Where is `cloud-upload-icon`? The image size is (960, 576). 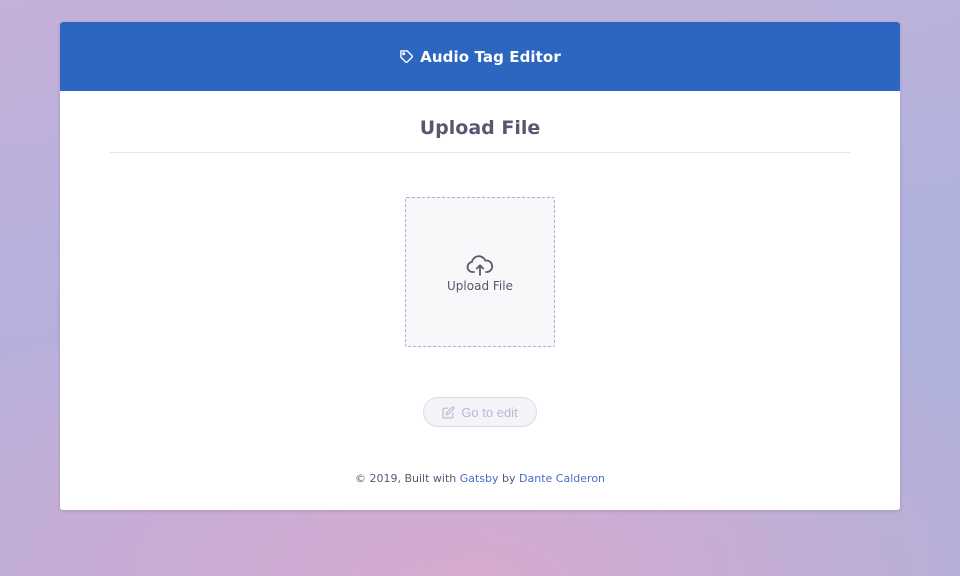 cloud-upload-icon is located at coordinates (480, 265).